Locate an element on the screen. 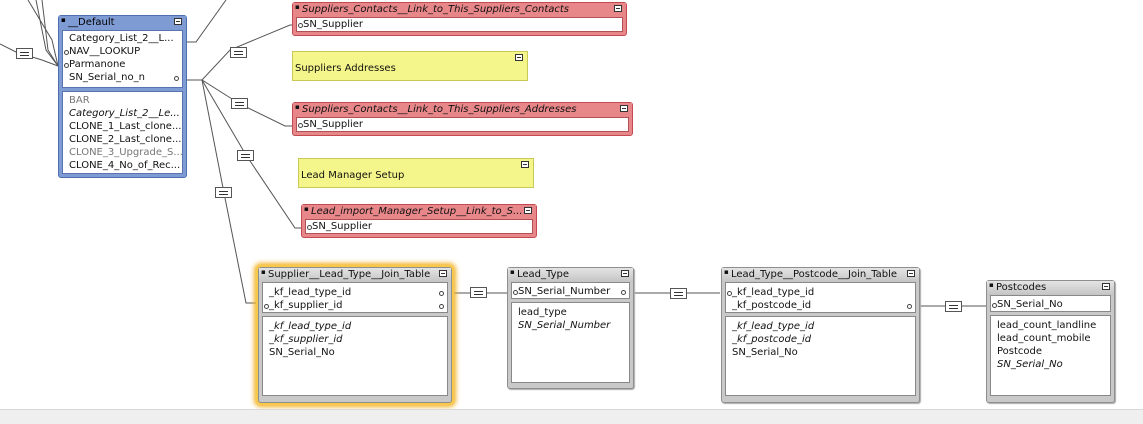 The width and height of the screenshot is (1143, 424). field-row: Parmanone is located at coordinates (122, 64).